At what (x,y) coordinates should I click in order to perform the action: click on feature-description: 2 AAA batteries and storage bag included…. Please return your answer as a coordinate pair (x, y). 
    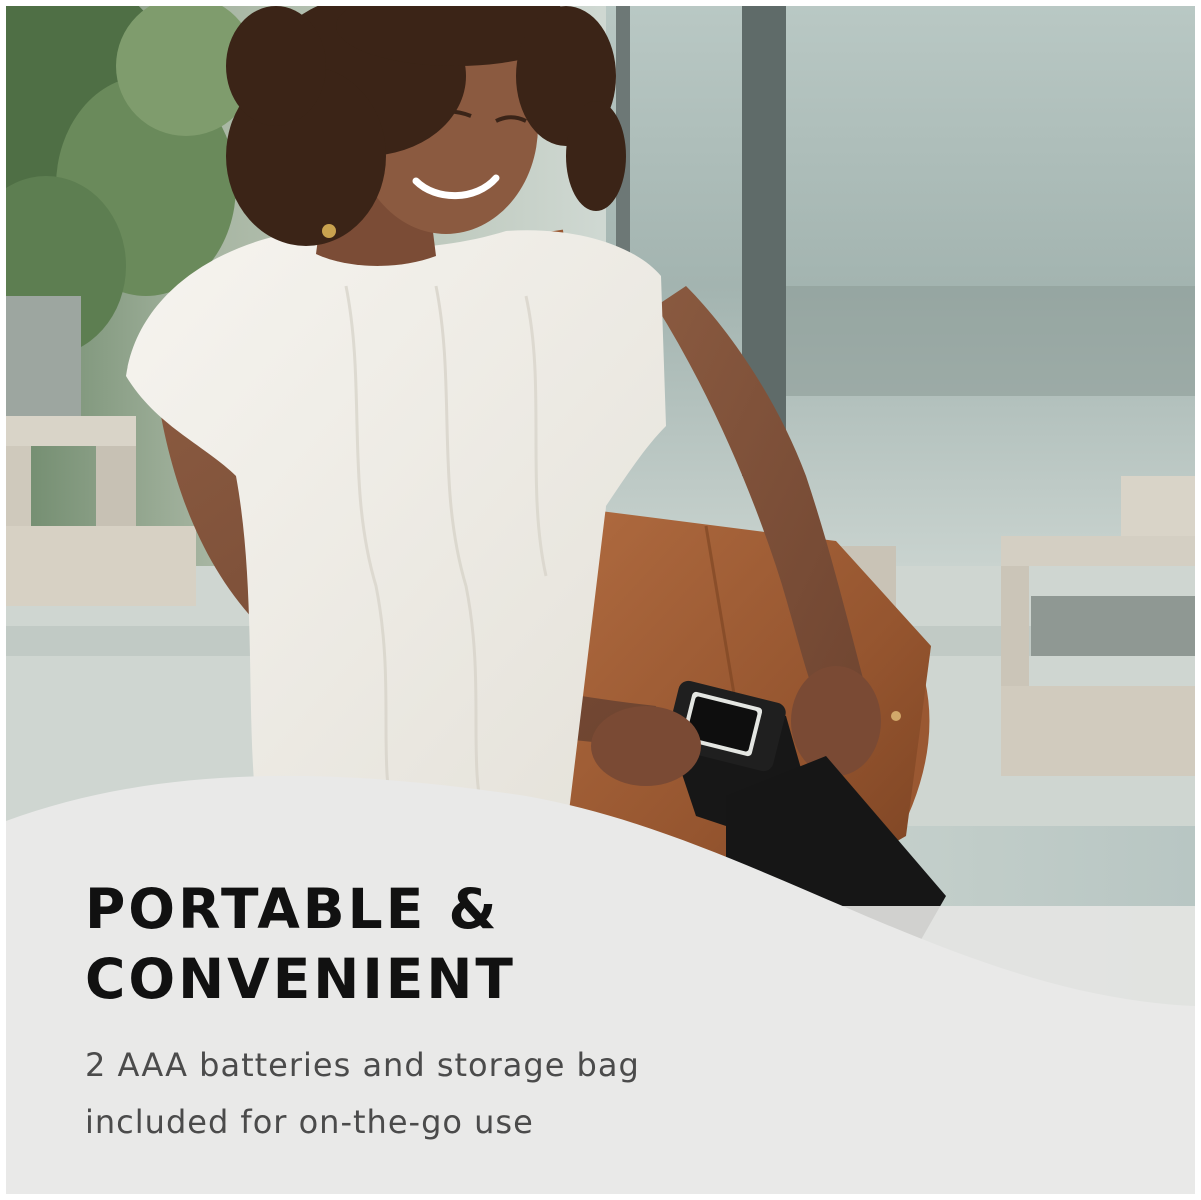
    Looking at the image, I should click on (485, 1094).